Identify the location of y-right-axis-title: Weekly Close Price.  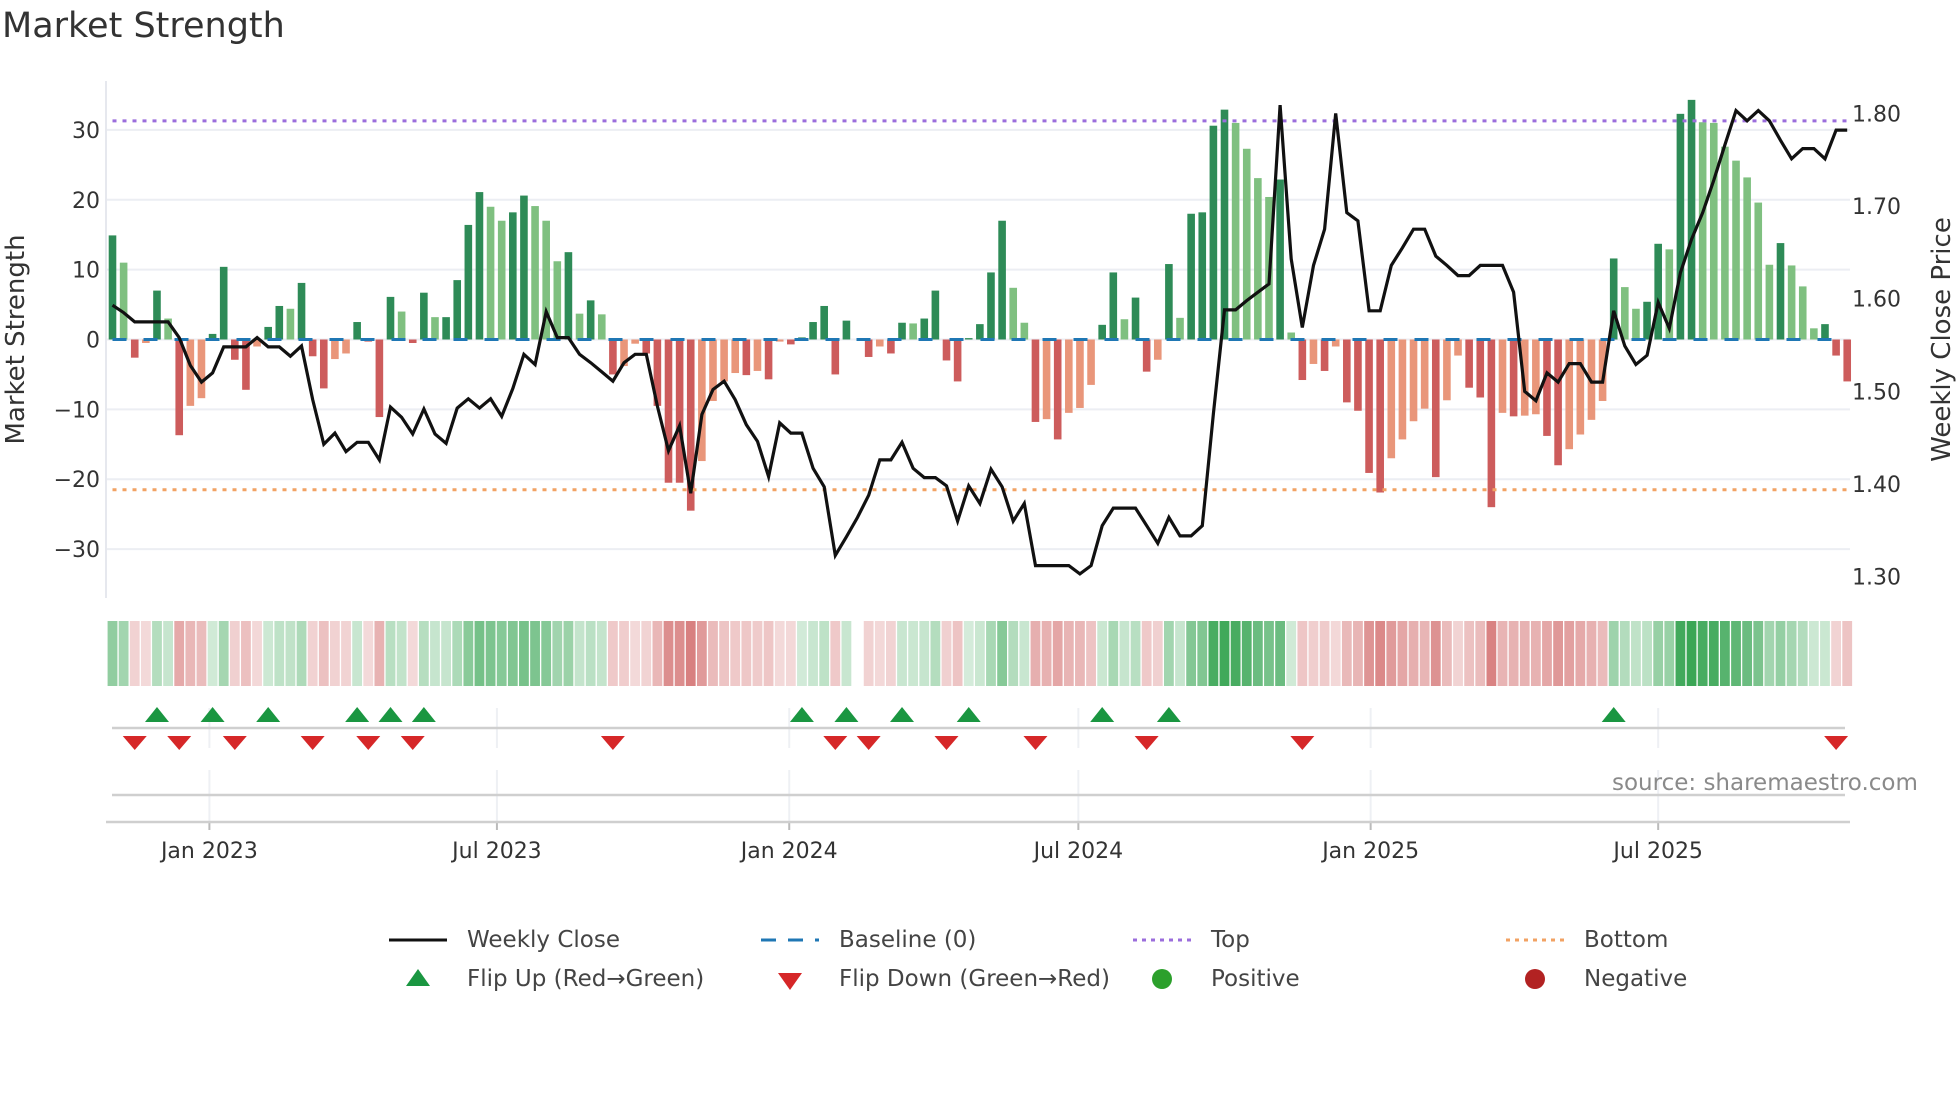
(1942, 339).